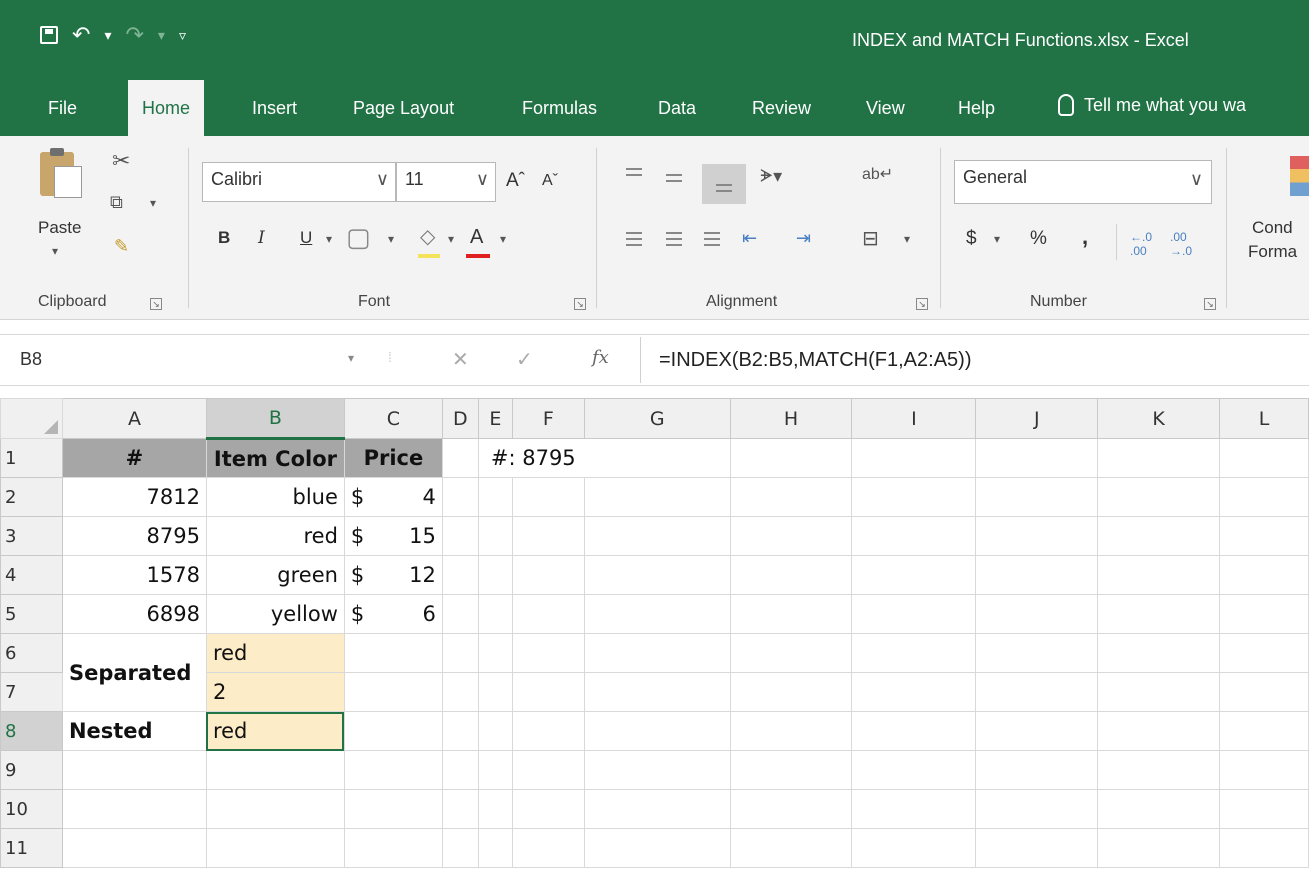 The image size is (1309, 869). I want to click on font-color-button: A, so click(476, 237).